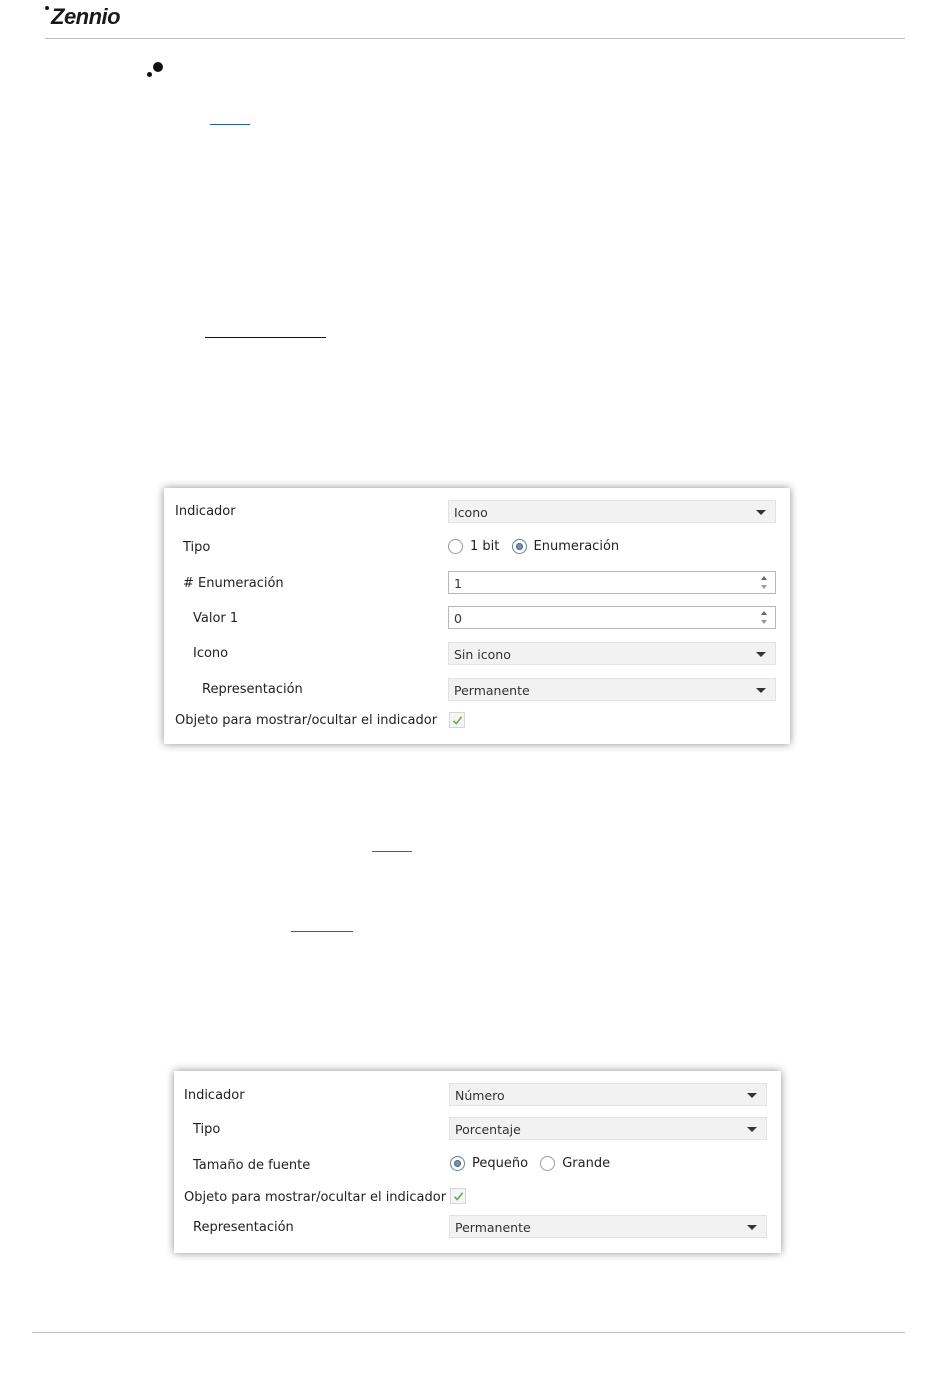 The width and height of the screenshot is (950, 1387). What do you see at coordinates (265, 337) in the screenshot?
I see `text-underline` at bounding box center [265, 337].